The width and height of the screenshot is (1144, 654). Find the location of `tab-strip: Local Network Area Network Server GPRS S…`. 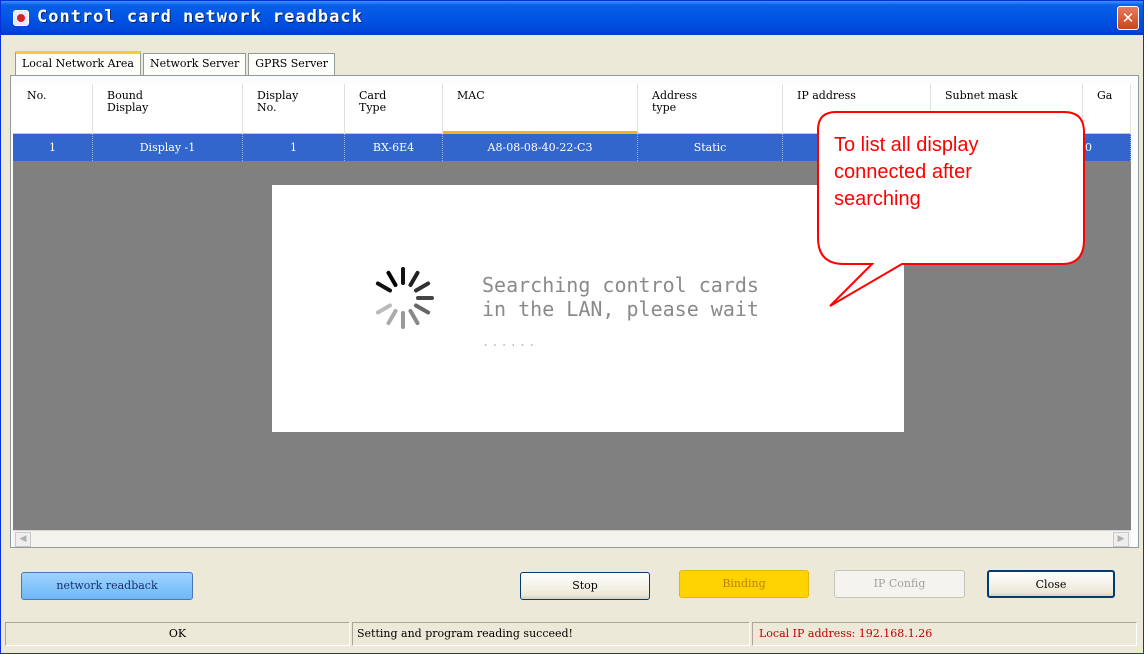

tab-strip: Local Network Area Network Server GPRS S… is located at coordinates (176, 63).